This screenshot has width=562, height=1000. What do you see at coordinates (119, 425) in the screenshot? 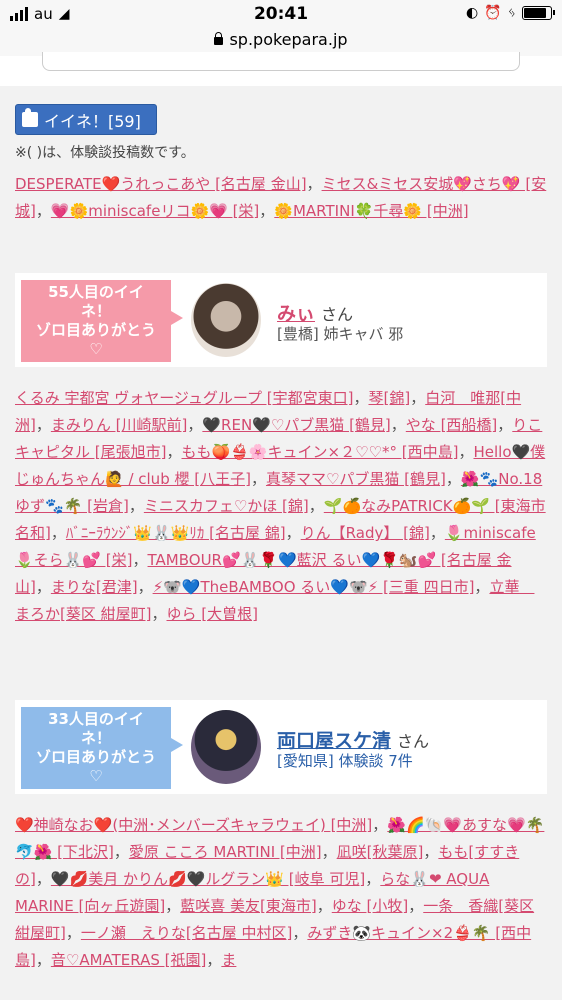
I see `liker-link: まみりん [川崎駅前]` at bounding box center [119, 425].